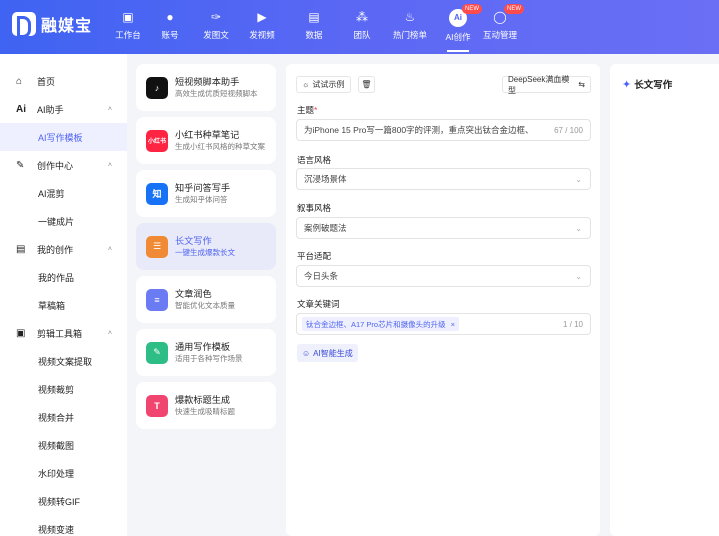  Describe the element at coordinates (220, 146) in the screenshot. I see `template-desc: 生成小红书风格的种草文案` at that location.